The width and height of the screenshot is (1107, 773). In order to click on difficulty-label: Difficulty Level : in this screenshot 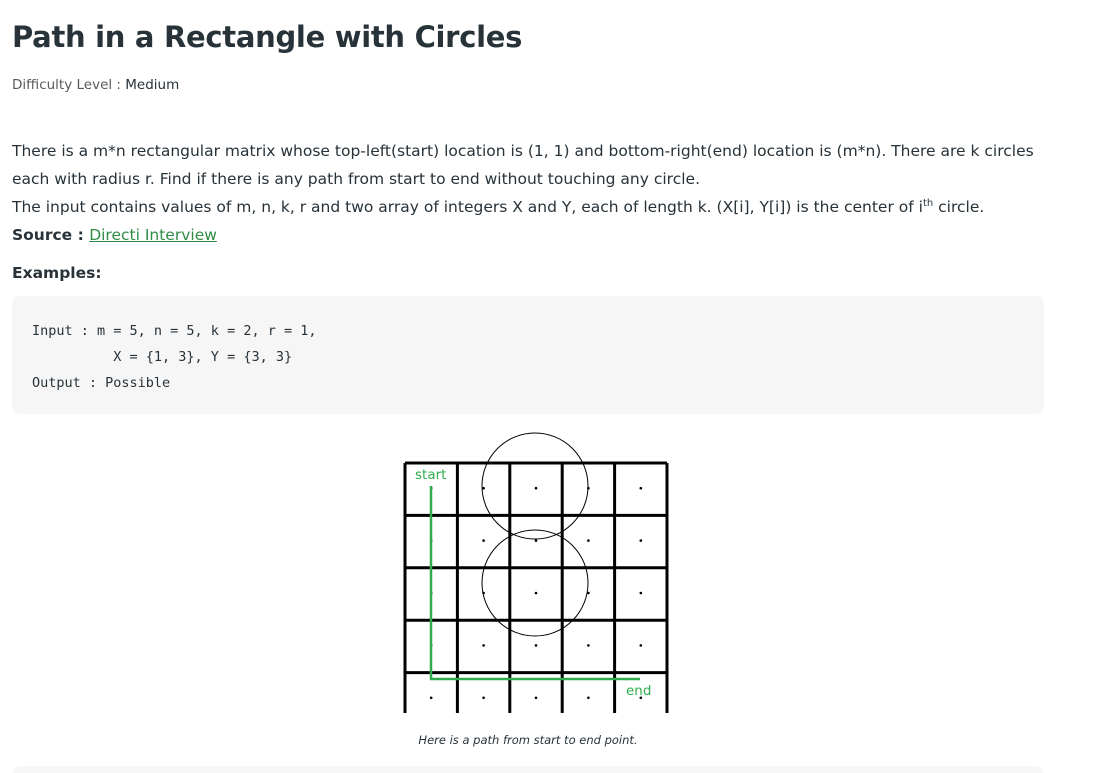, I will do `click(69, 85)`.